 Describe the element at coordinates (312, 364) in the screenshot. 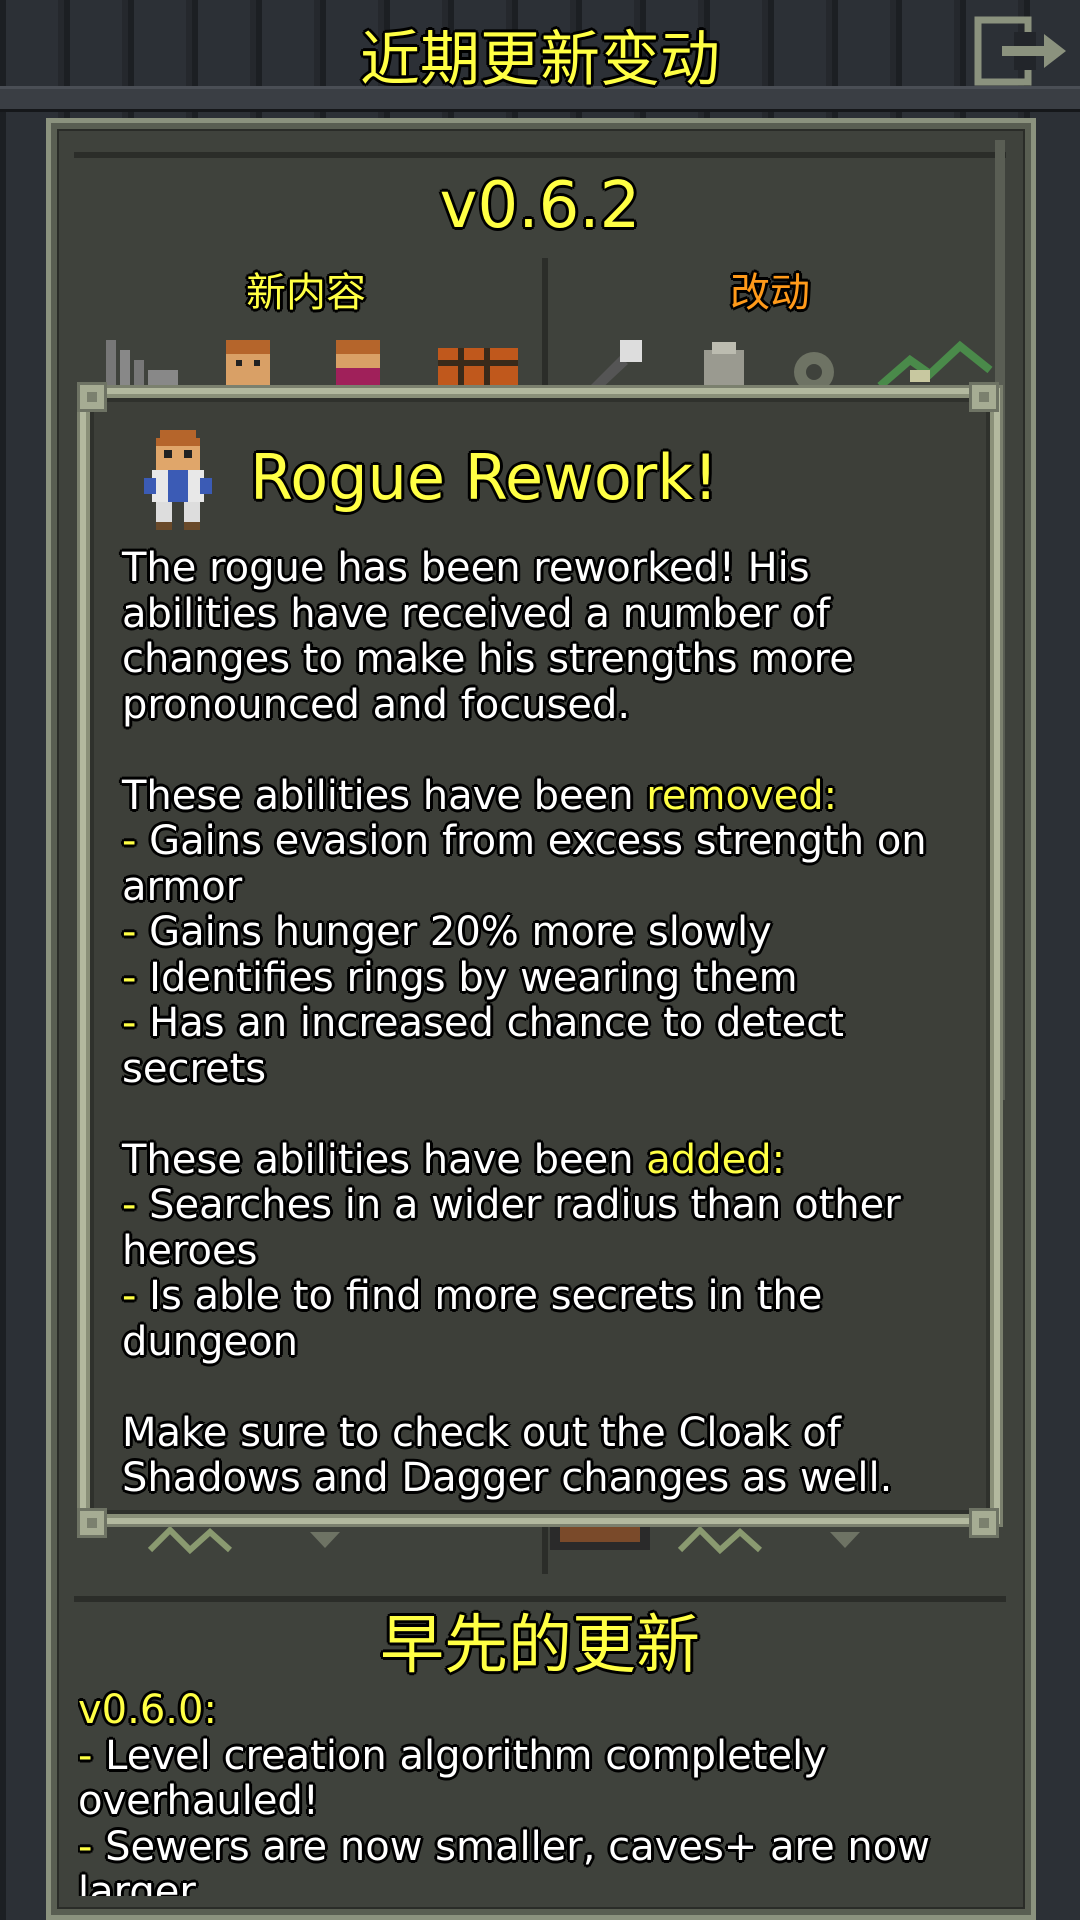

I see `new-content-icons` at that location.